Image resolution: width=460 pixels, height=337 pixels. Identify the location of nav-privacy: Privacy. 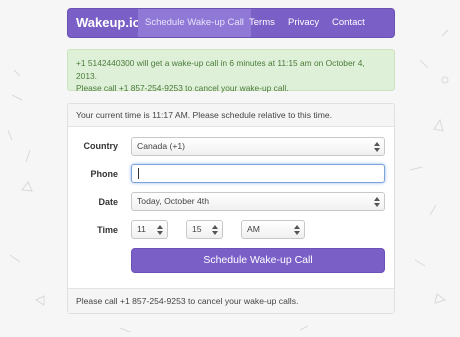
(303, 23).